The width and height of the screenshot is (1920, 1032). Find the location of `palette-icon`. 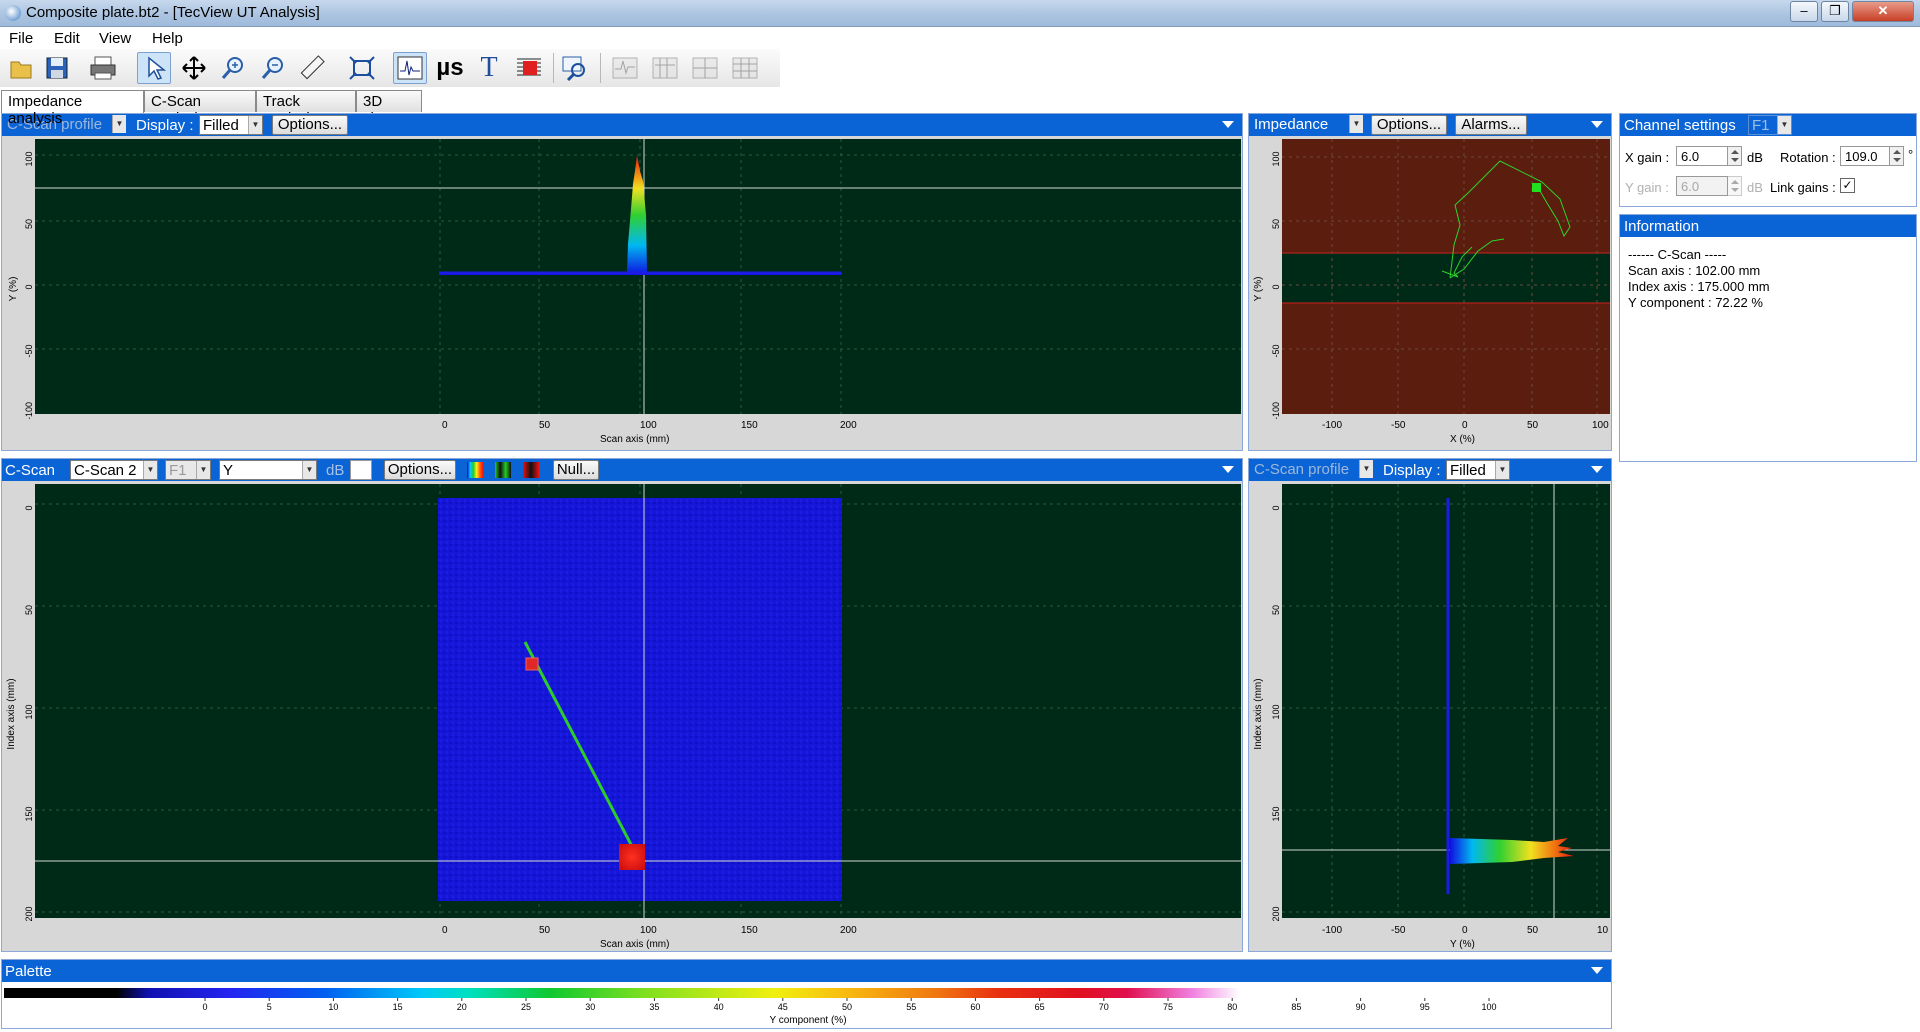

palette-icon is located at coordinates (475, 470).